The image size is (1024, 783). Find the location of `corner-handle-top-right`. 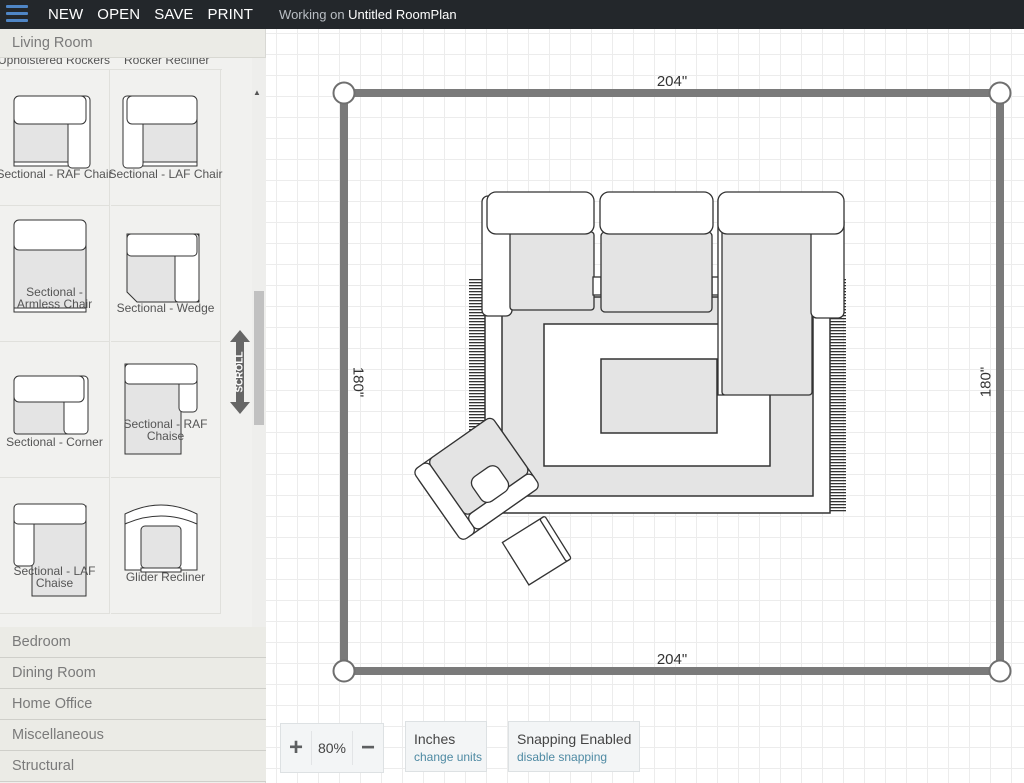

corner-handle-top-right is located at coordinates (1000, 93).